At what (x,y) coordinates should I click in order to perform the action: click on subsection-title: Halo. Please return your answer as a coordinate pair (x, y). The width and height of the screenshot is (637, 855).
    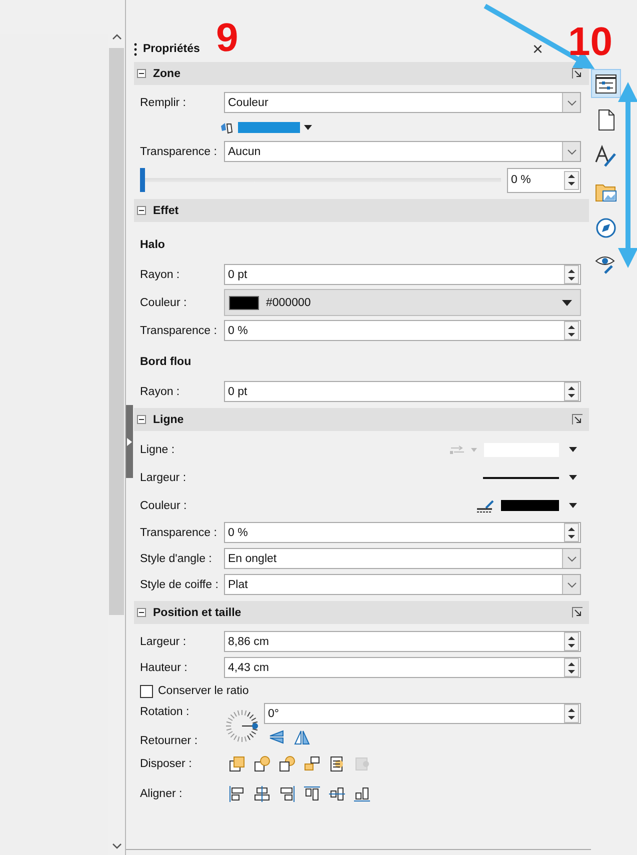
    Looking at the image, I should click on (153, 245).